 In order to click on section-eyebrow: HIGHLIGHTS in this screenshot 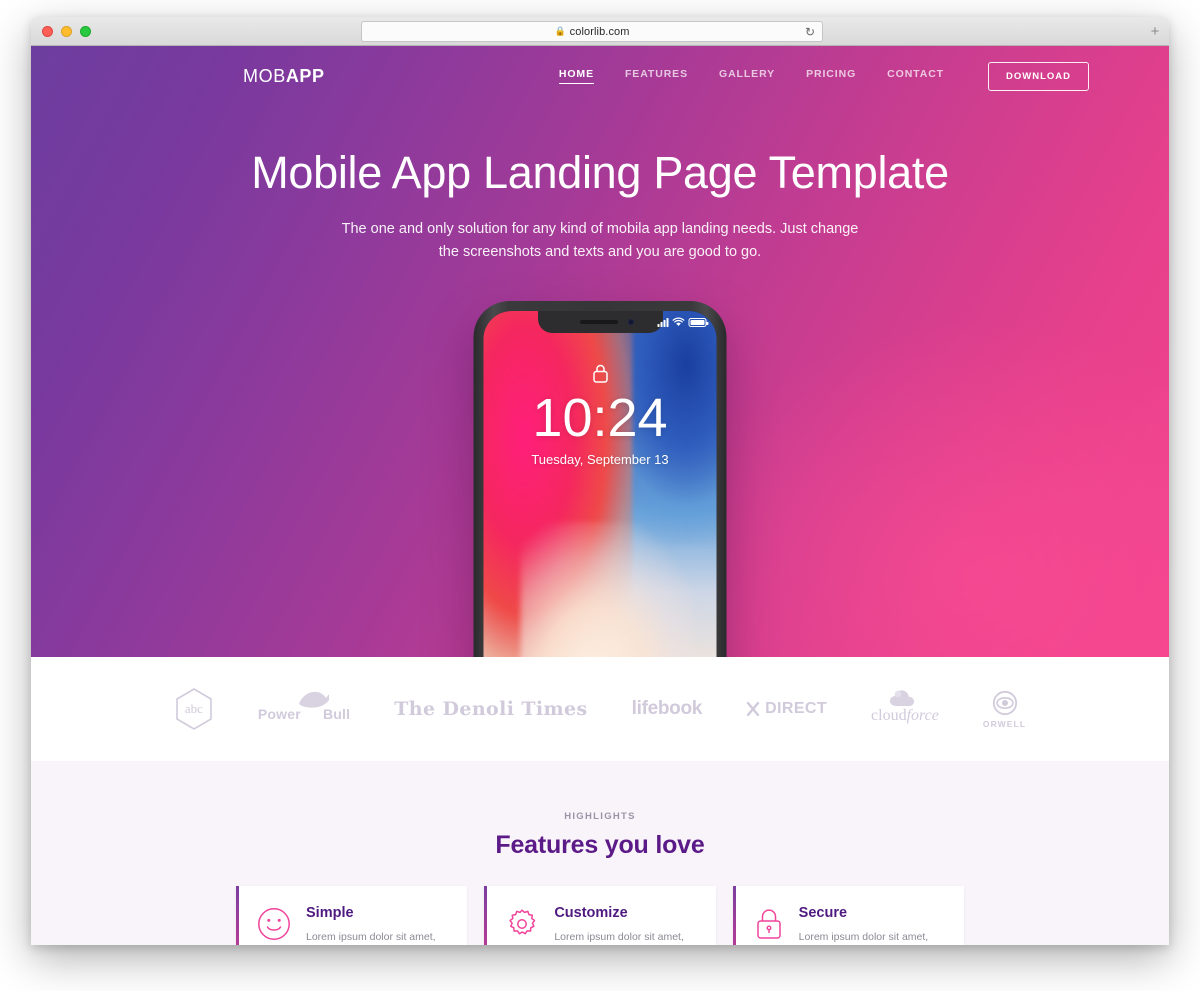, I will do `click(600, 816)`.